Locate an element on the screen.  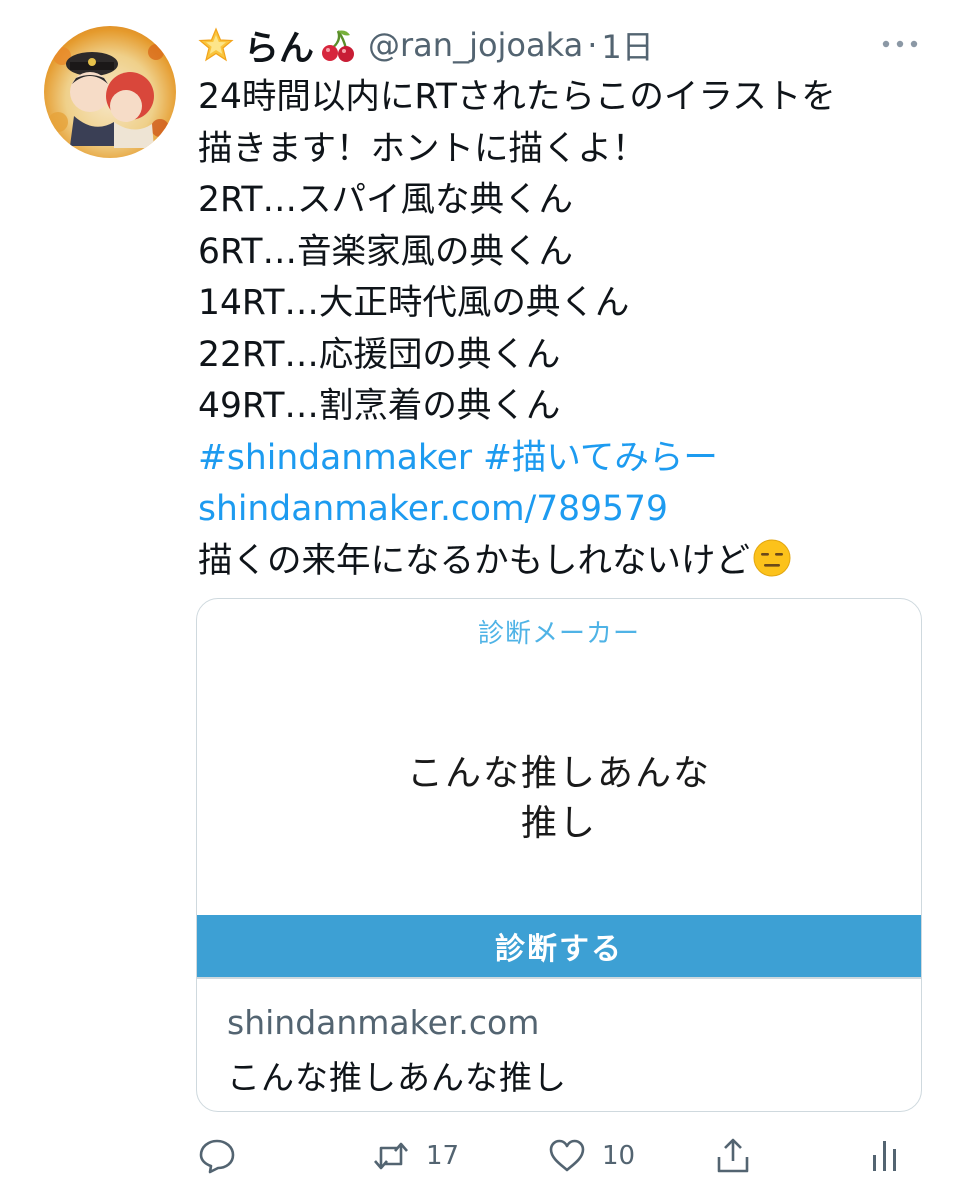
card-description: こんな推しあんな推し is located at coordinates (397, 1077).